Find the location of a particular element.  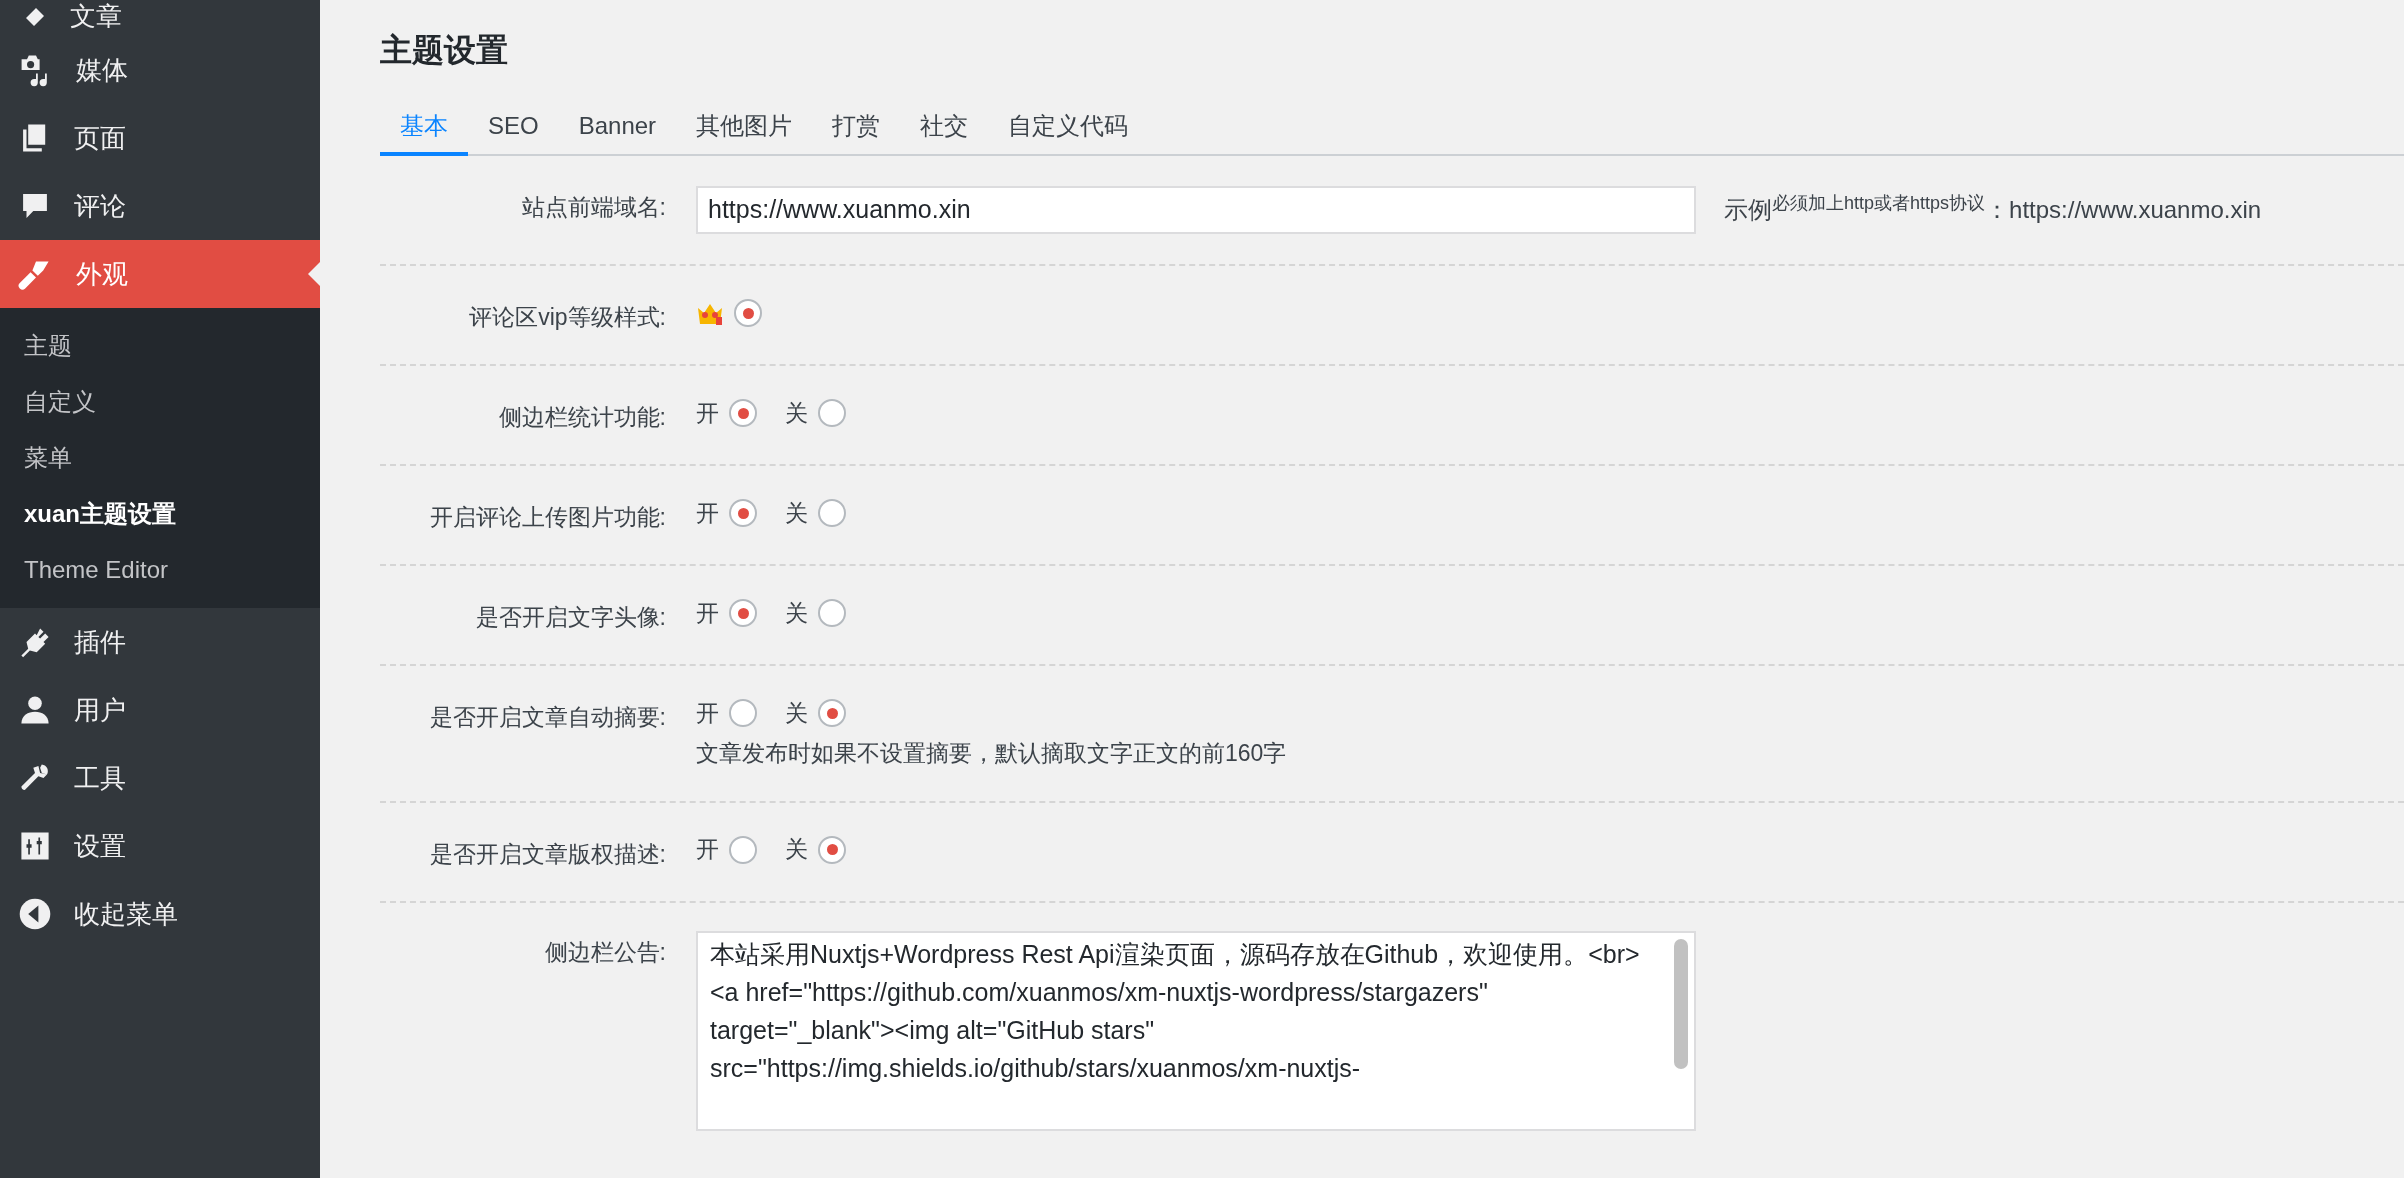

tab: 打赏 is located at coordinates (856, 132).